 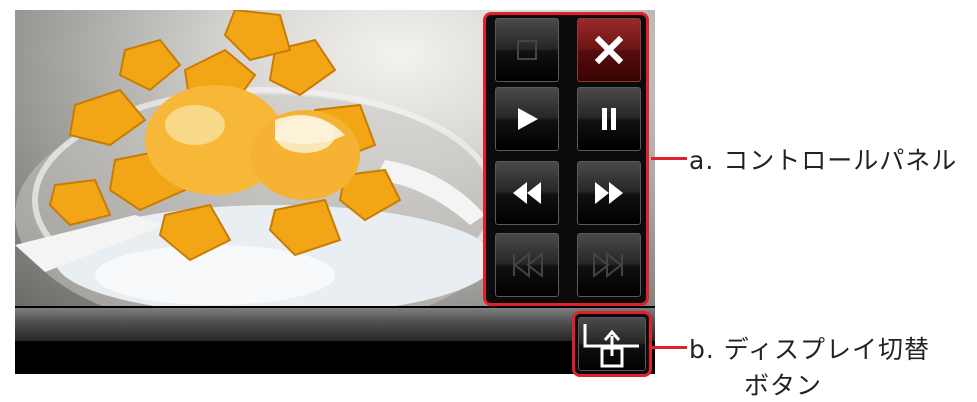 I want to click on callout-a-leader, so click(x=669, y=158).